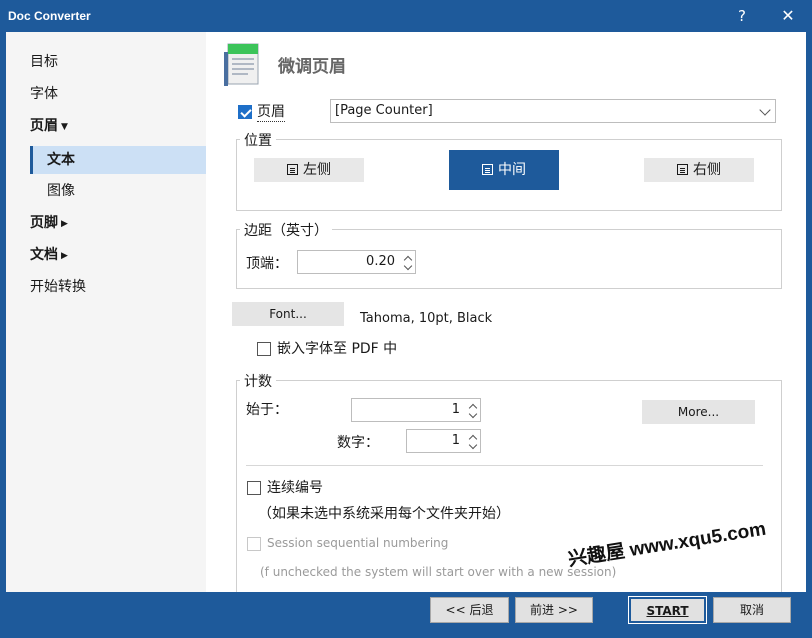  Describe the element at coordinates (416, 410) in the screenshot. I see `counter-start-spinner: 1` at that location.